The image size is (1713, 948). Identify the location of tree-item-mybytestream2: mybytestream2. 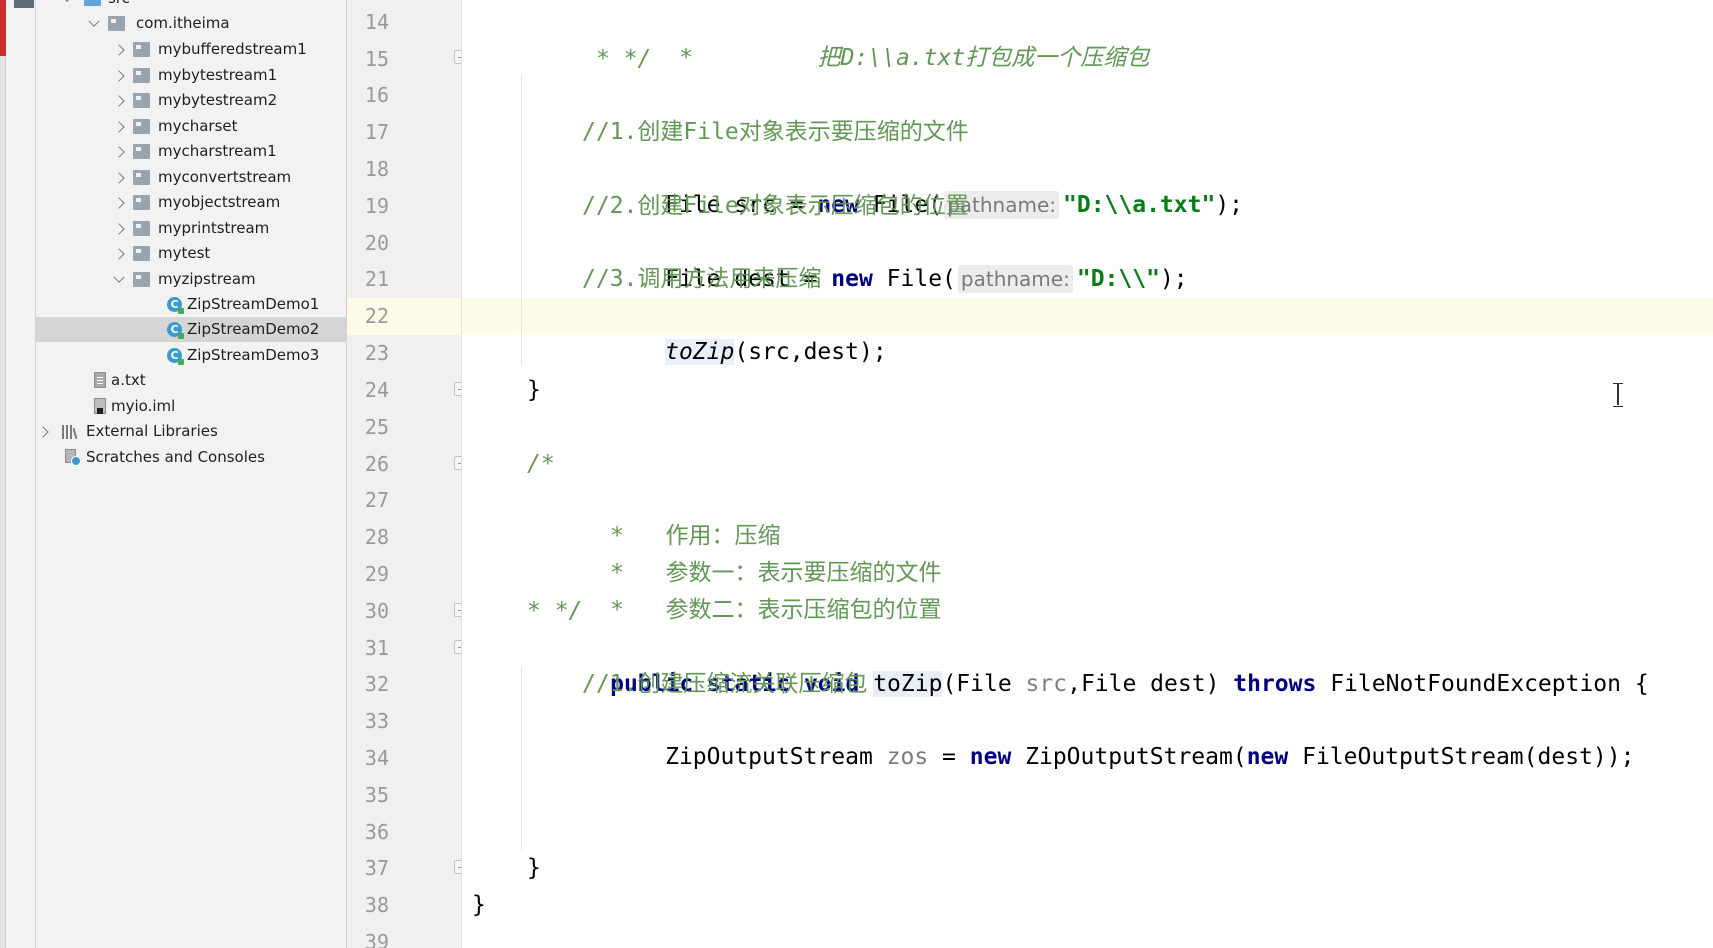
(191, 100).